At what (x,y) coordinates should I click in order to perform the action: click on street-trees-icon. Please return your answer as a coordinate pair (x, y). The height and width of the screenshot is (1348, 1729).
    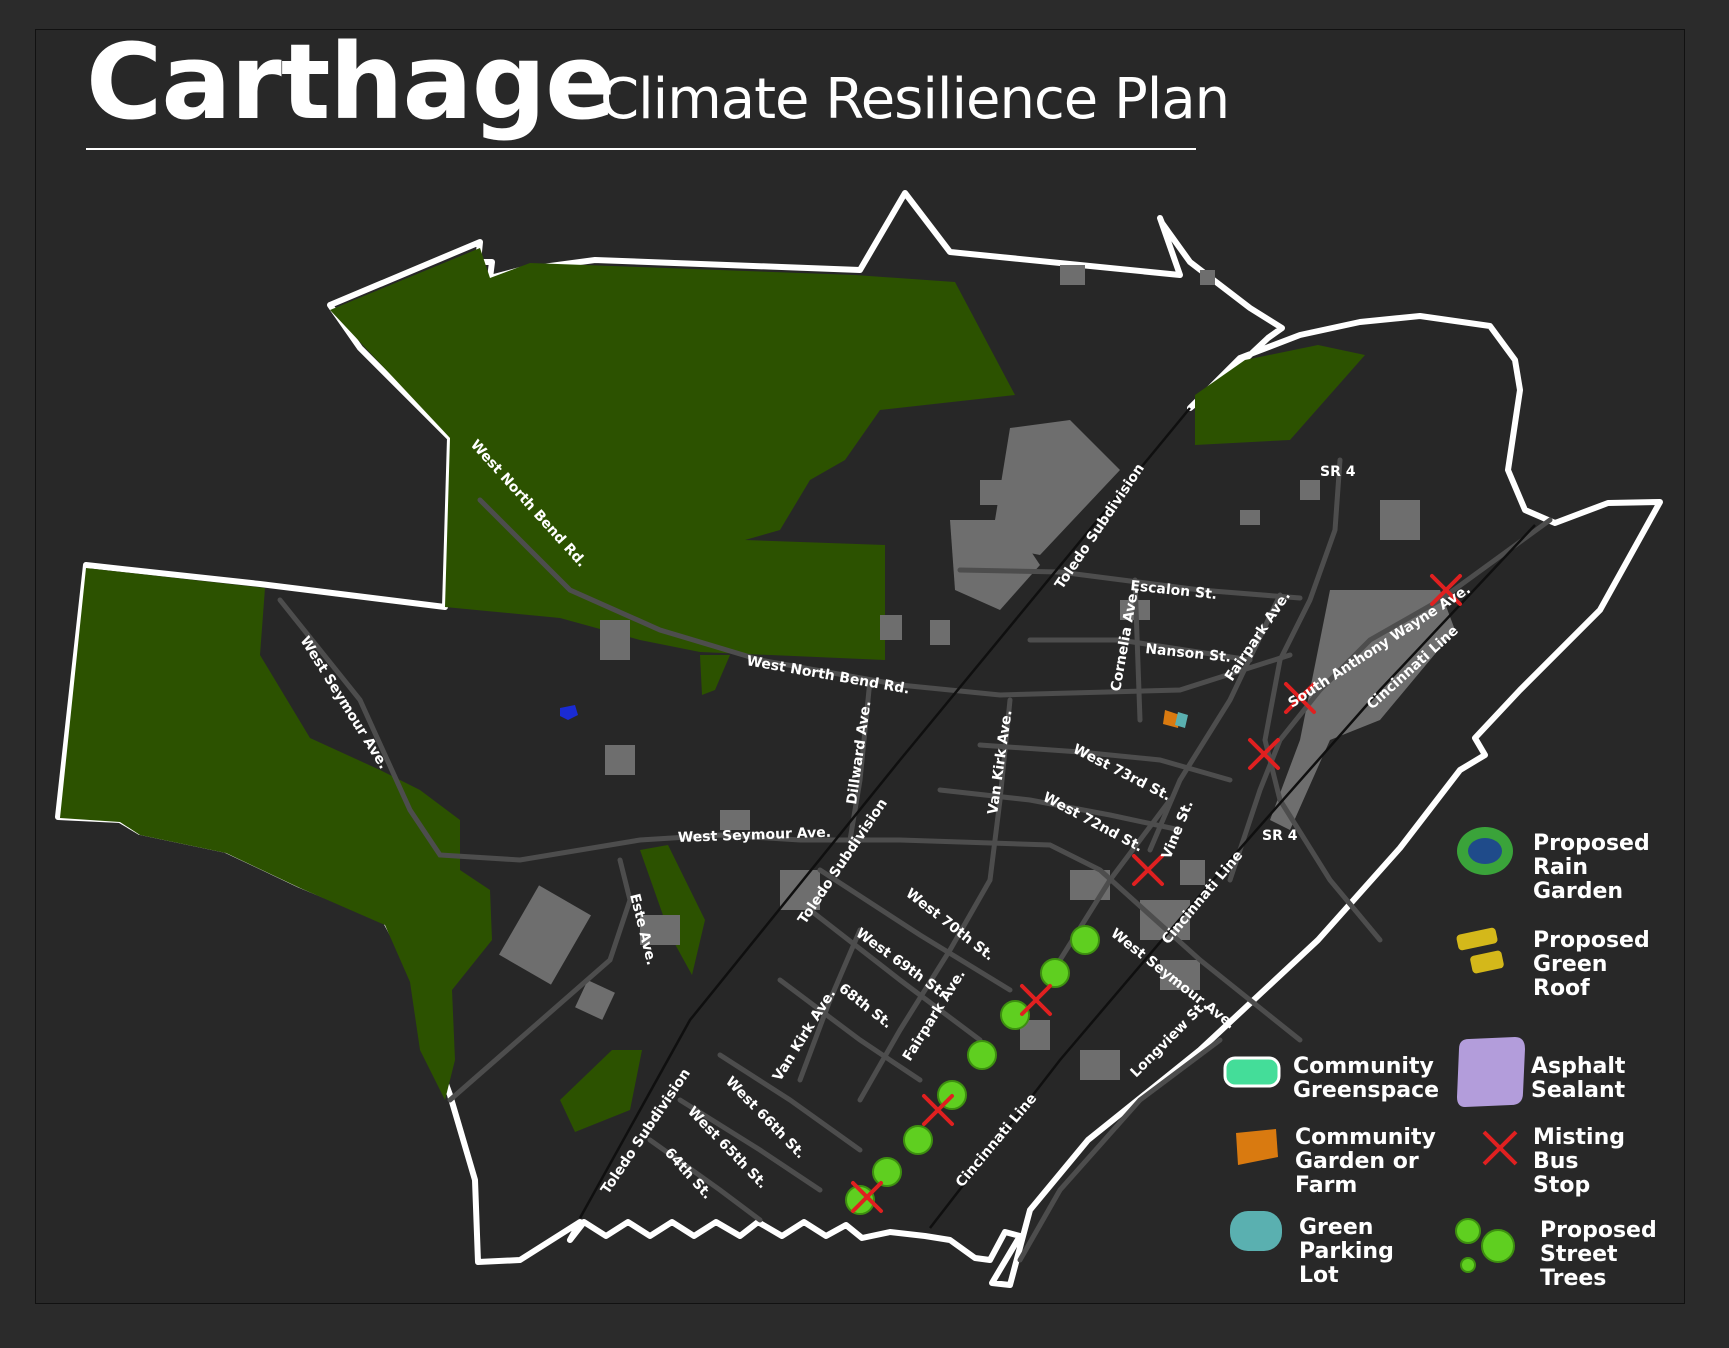
    Looking at the image, I should click on (1485, 1245).